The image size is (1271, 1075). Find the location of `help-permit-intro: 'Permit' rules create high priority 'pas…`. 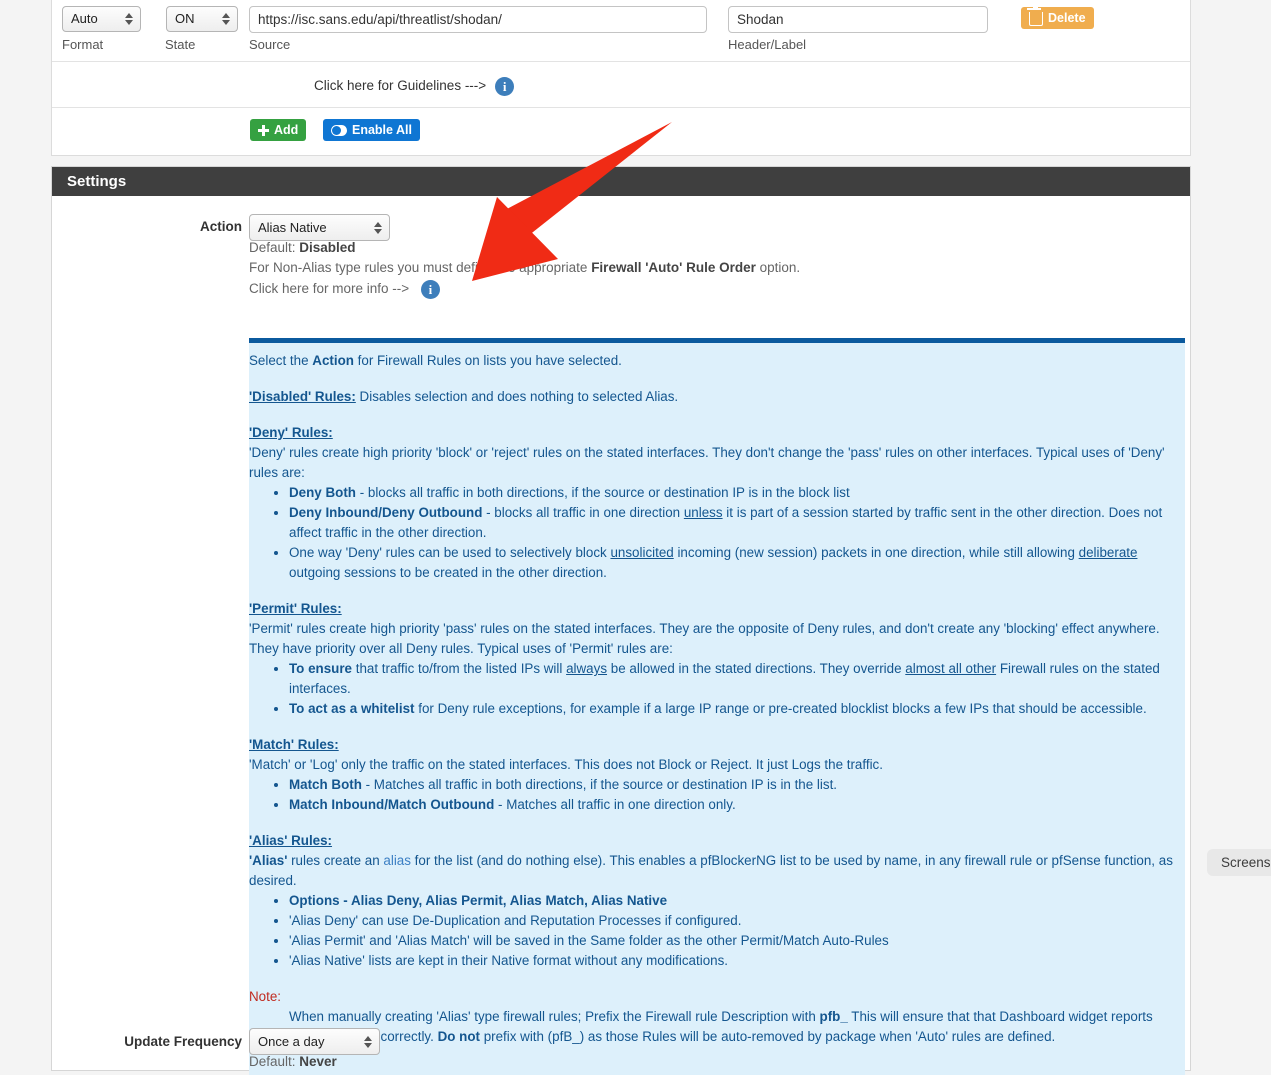

help-permit-intro: 'Permit' rules create high priority 'pas… is located at coordinates (704, 638).